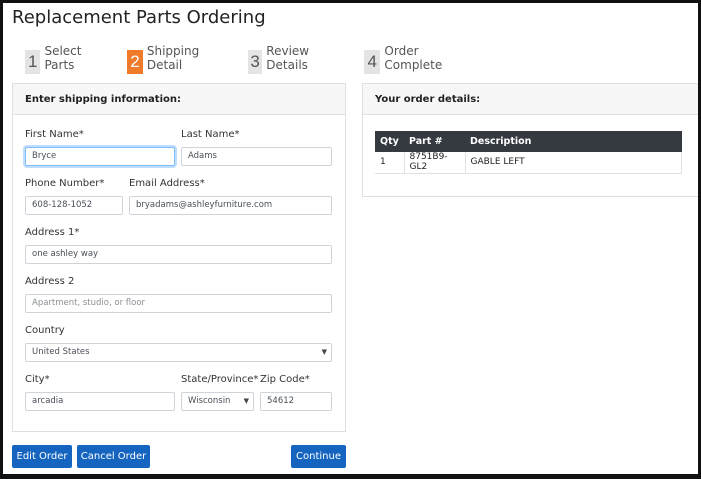  I want to click on step-number: 4, so click(372, 62).